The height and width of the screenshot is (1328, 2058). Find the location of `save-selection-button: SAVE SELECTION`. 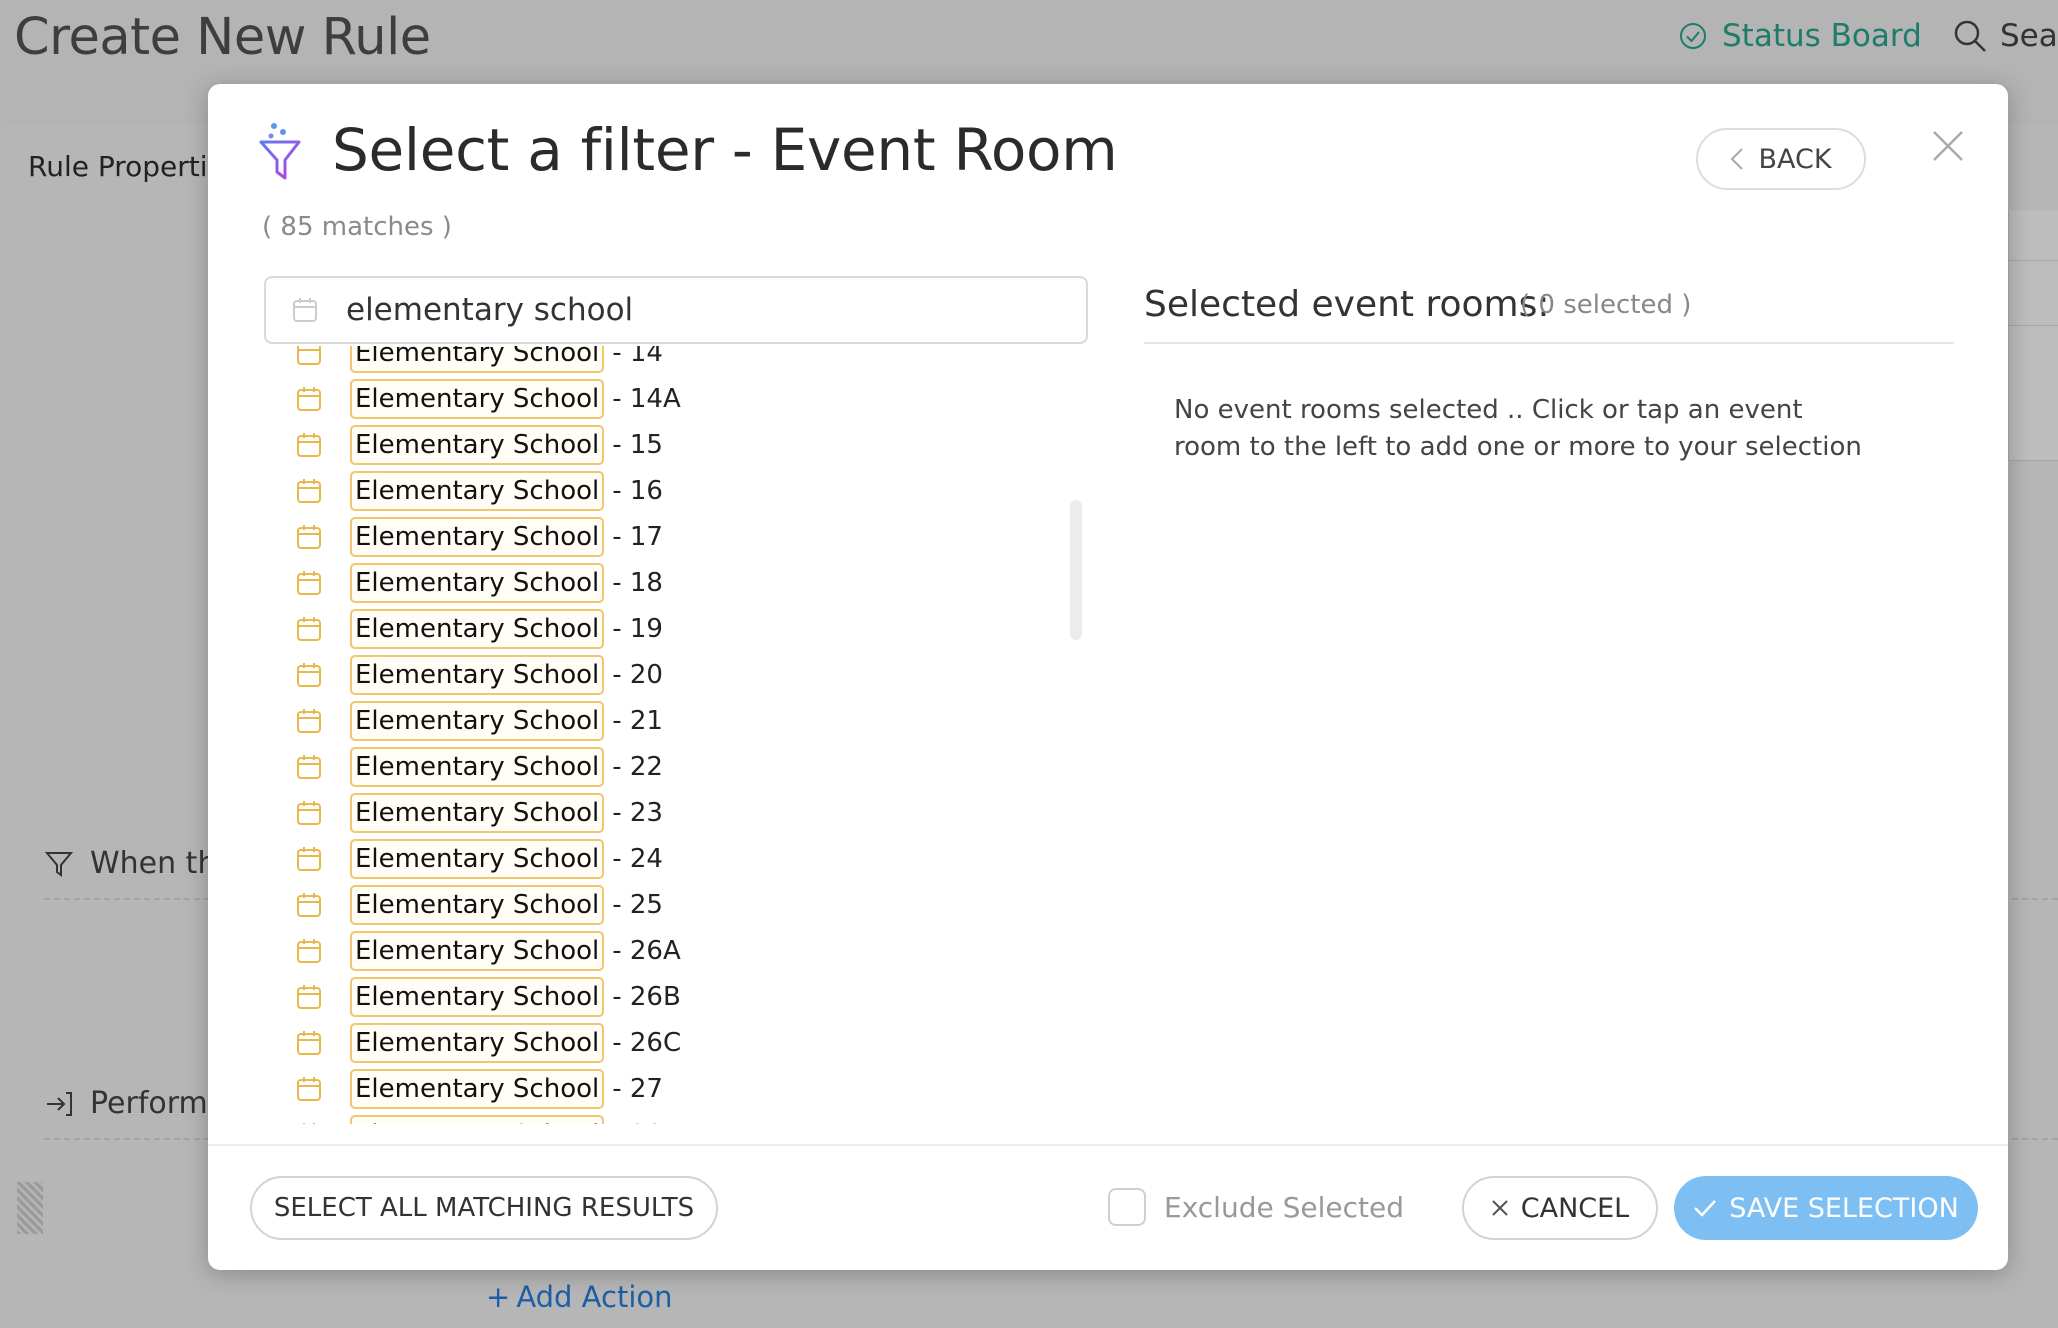

save-selection-button: SAVE SELECTION is located at coordinates (1826, 1208).